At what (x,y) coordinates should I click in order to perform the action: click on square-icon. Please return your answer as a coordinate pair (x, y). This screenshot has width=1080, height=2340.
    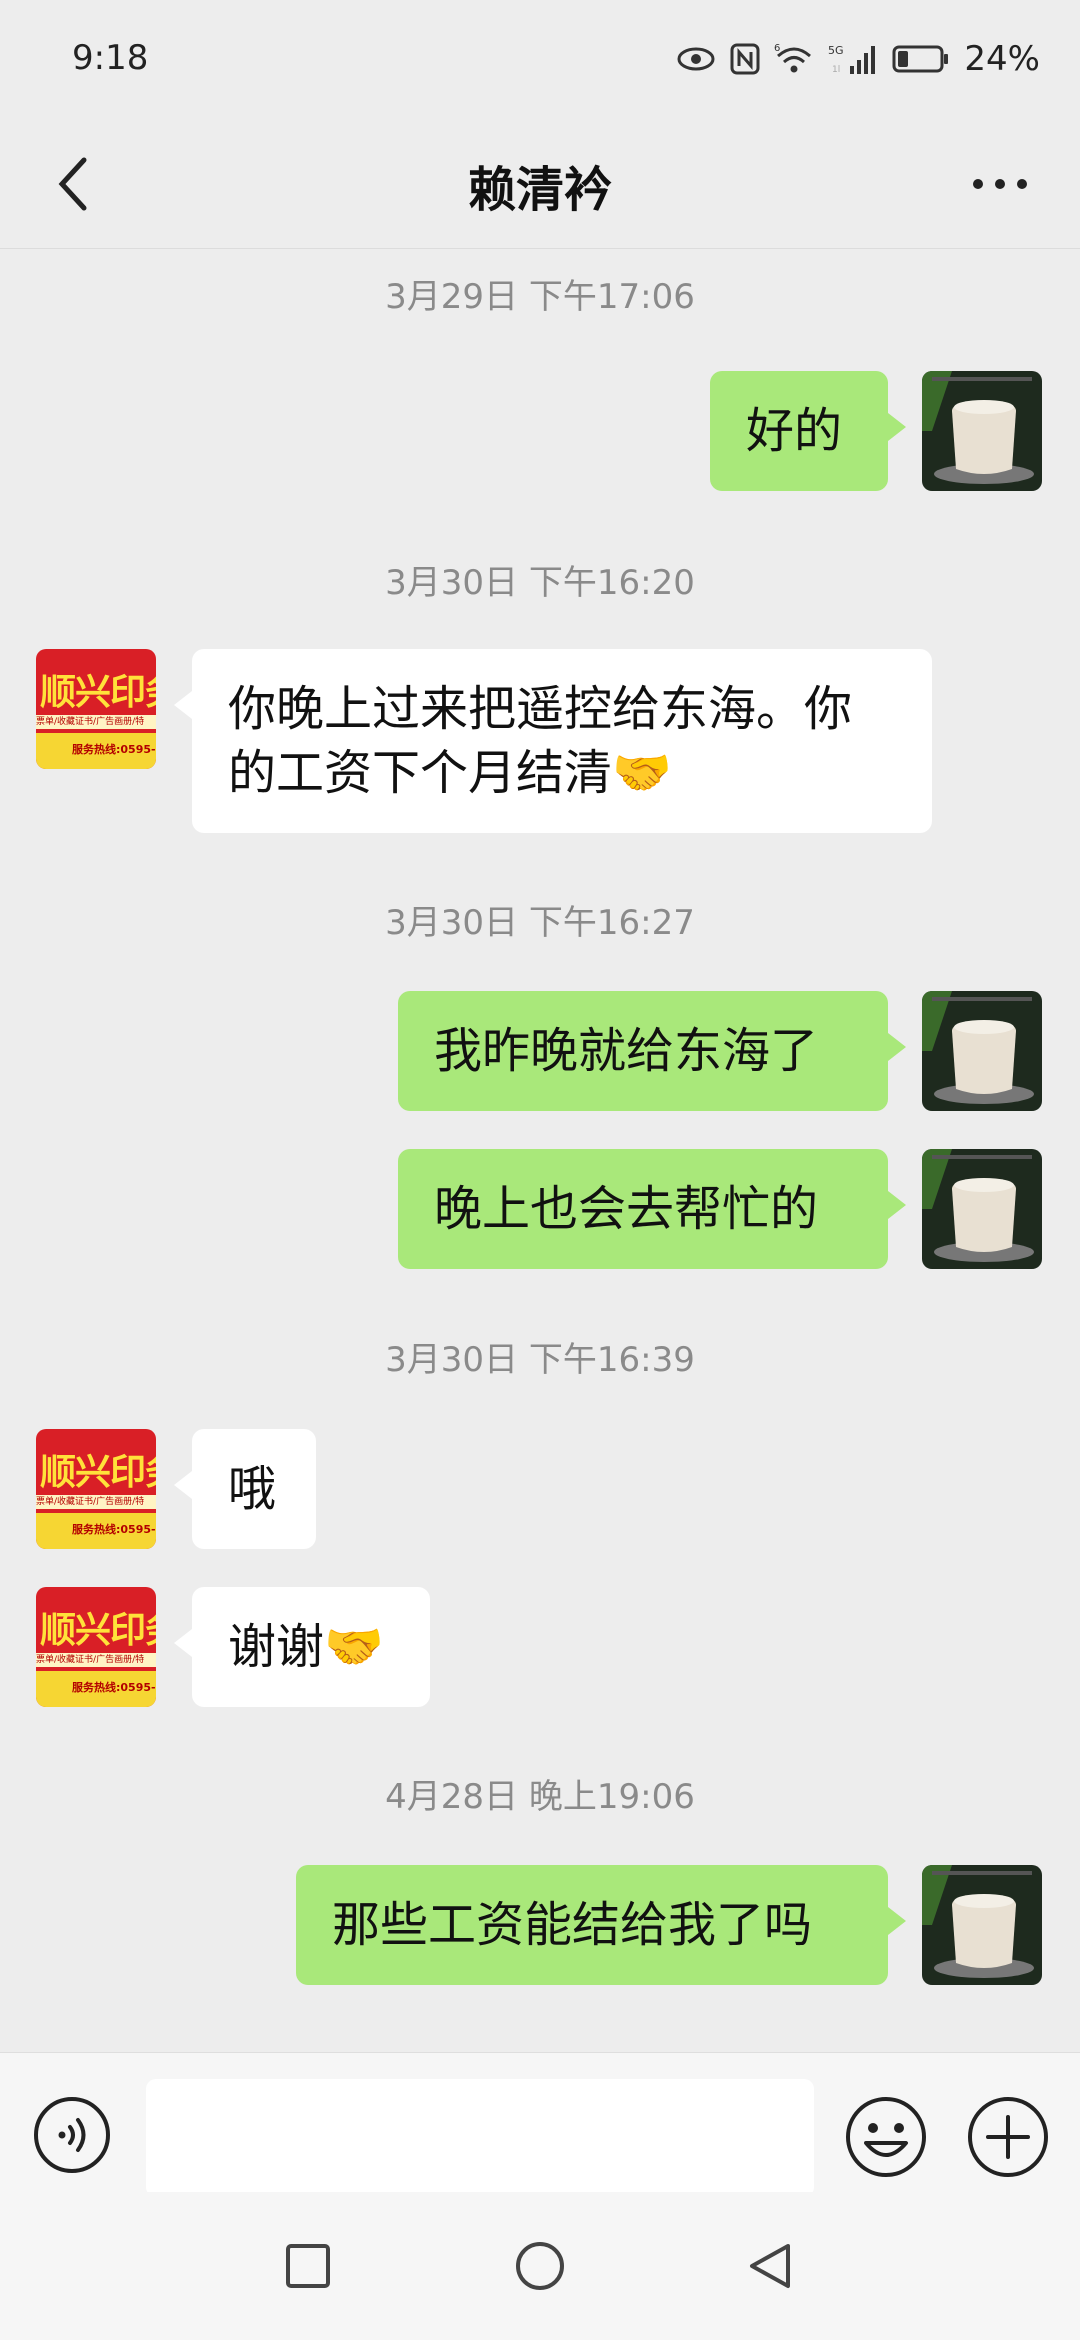
    Looking at the image, I should click on (308, 2266).